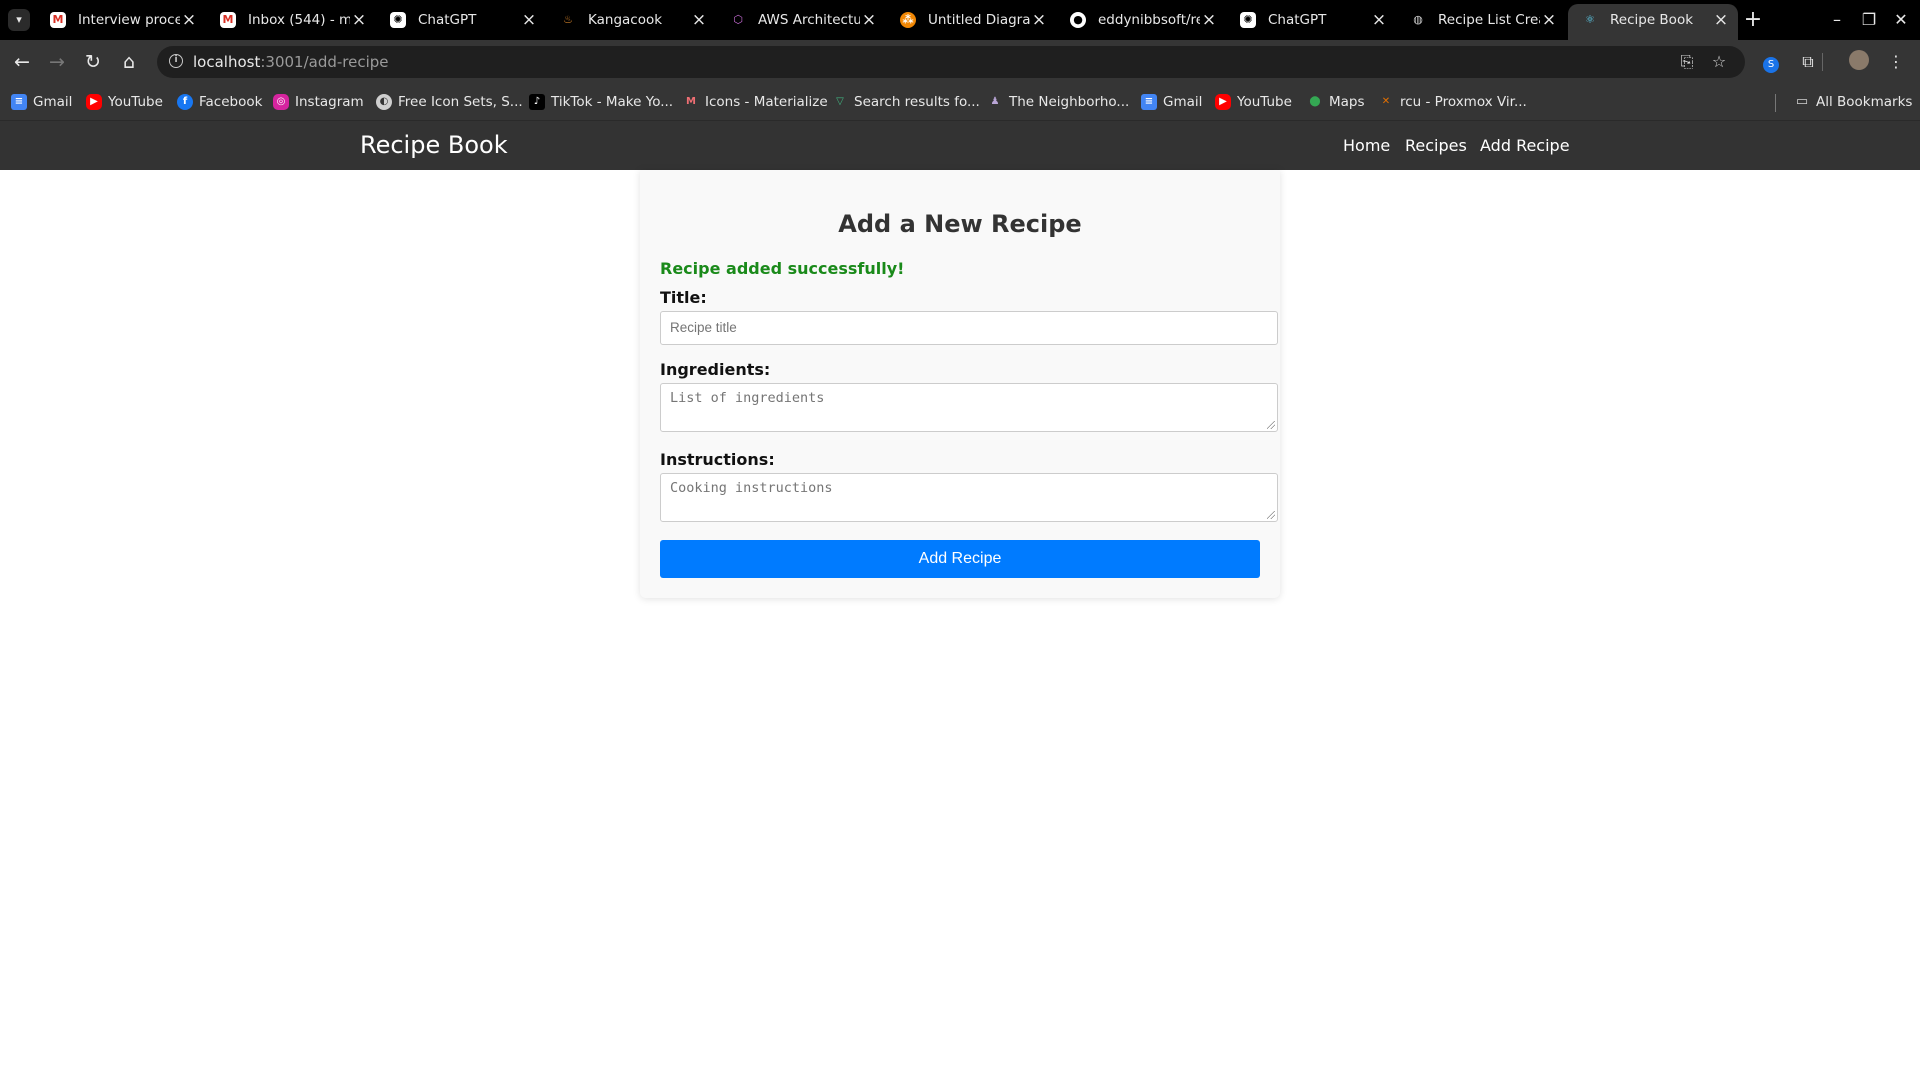 This screenshot has height=1080, width=1920. What do you see at coordinates (1436, 145) in the screenshot?
I see `nav-link-recipes: Recipes` at bounding box center [1436, 145].